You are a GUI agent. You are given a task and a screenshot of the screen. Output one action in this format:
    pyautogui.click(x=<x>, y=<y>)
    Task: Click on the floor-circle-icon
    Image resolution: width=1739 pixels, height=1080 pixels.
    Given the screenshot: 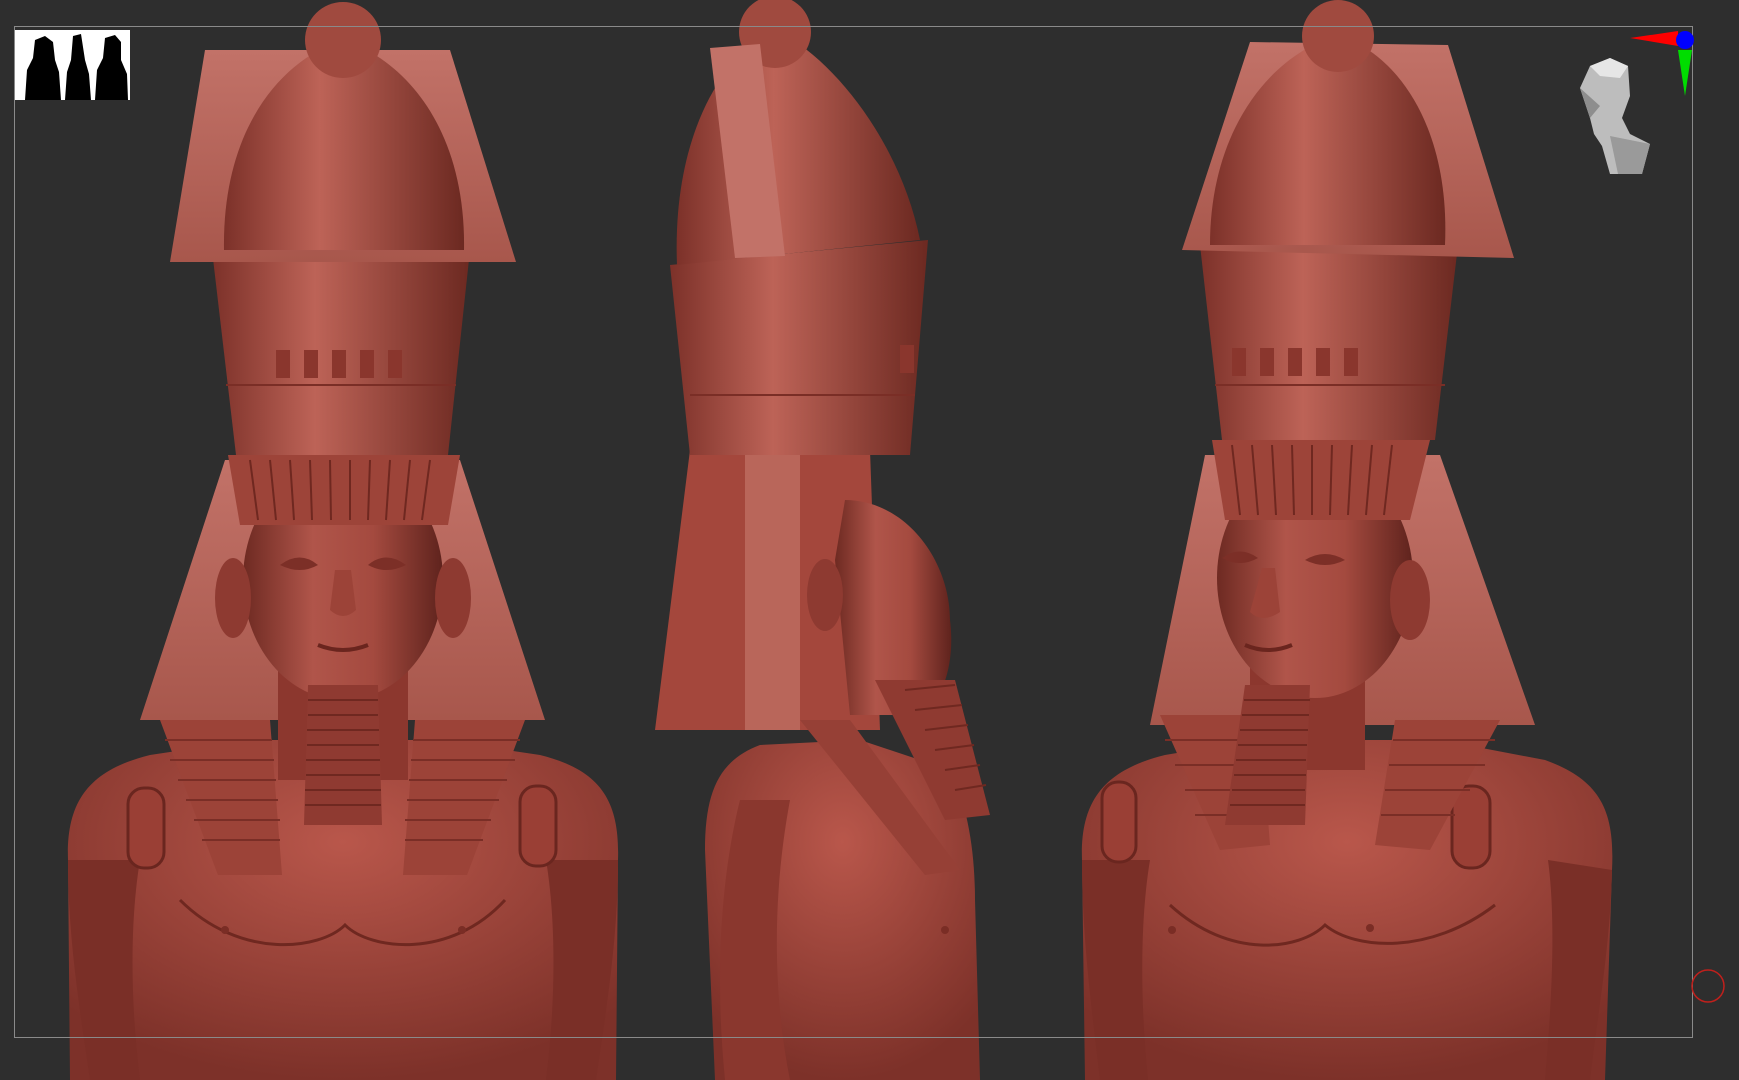 What is the action you would take?
    pyautogui.click(x=1708, y=986)
    